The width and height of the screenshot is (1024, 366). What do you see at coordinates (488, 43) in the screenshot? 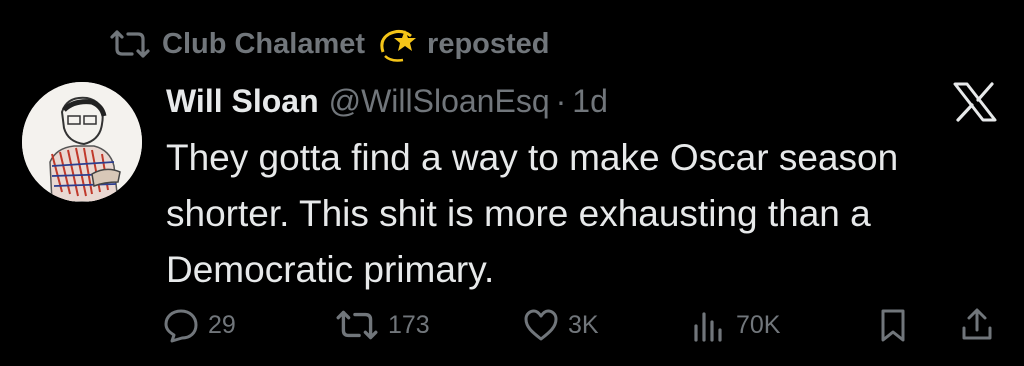
I see `repost-action-text: reposted` at bounding box center [488, 43].